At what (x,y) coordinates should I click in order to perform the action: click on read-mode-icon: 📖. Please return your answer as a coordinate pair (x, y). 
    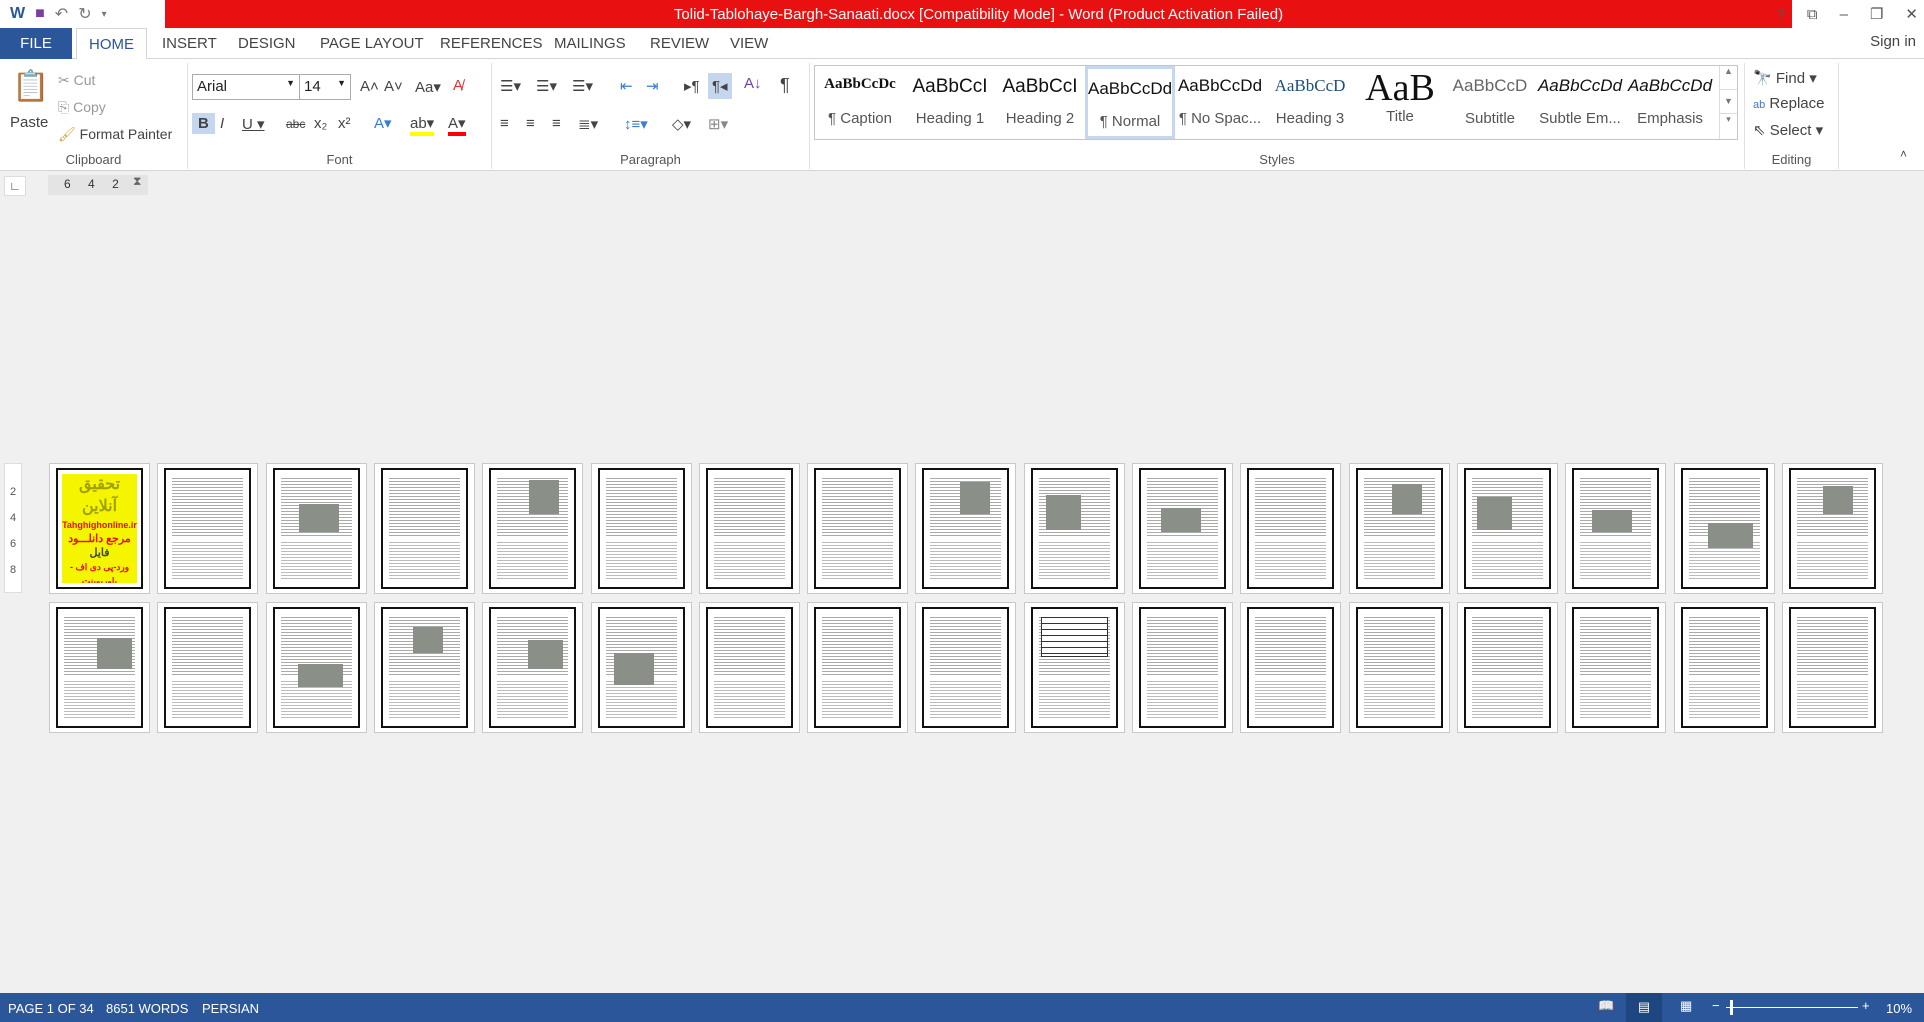
    Looking at the image, I should click on (1606, 1006).